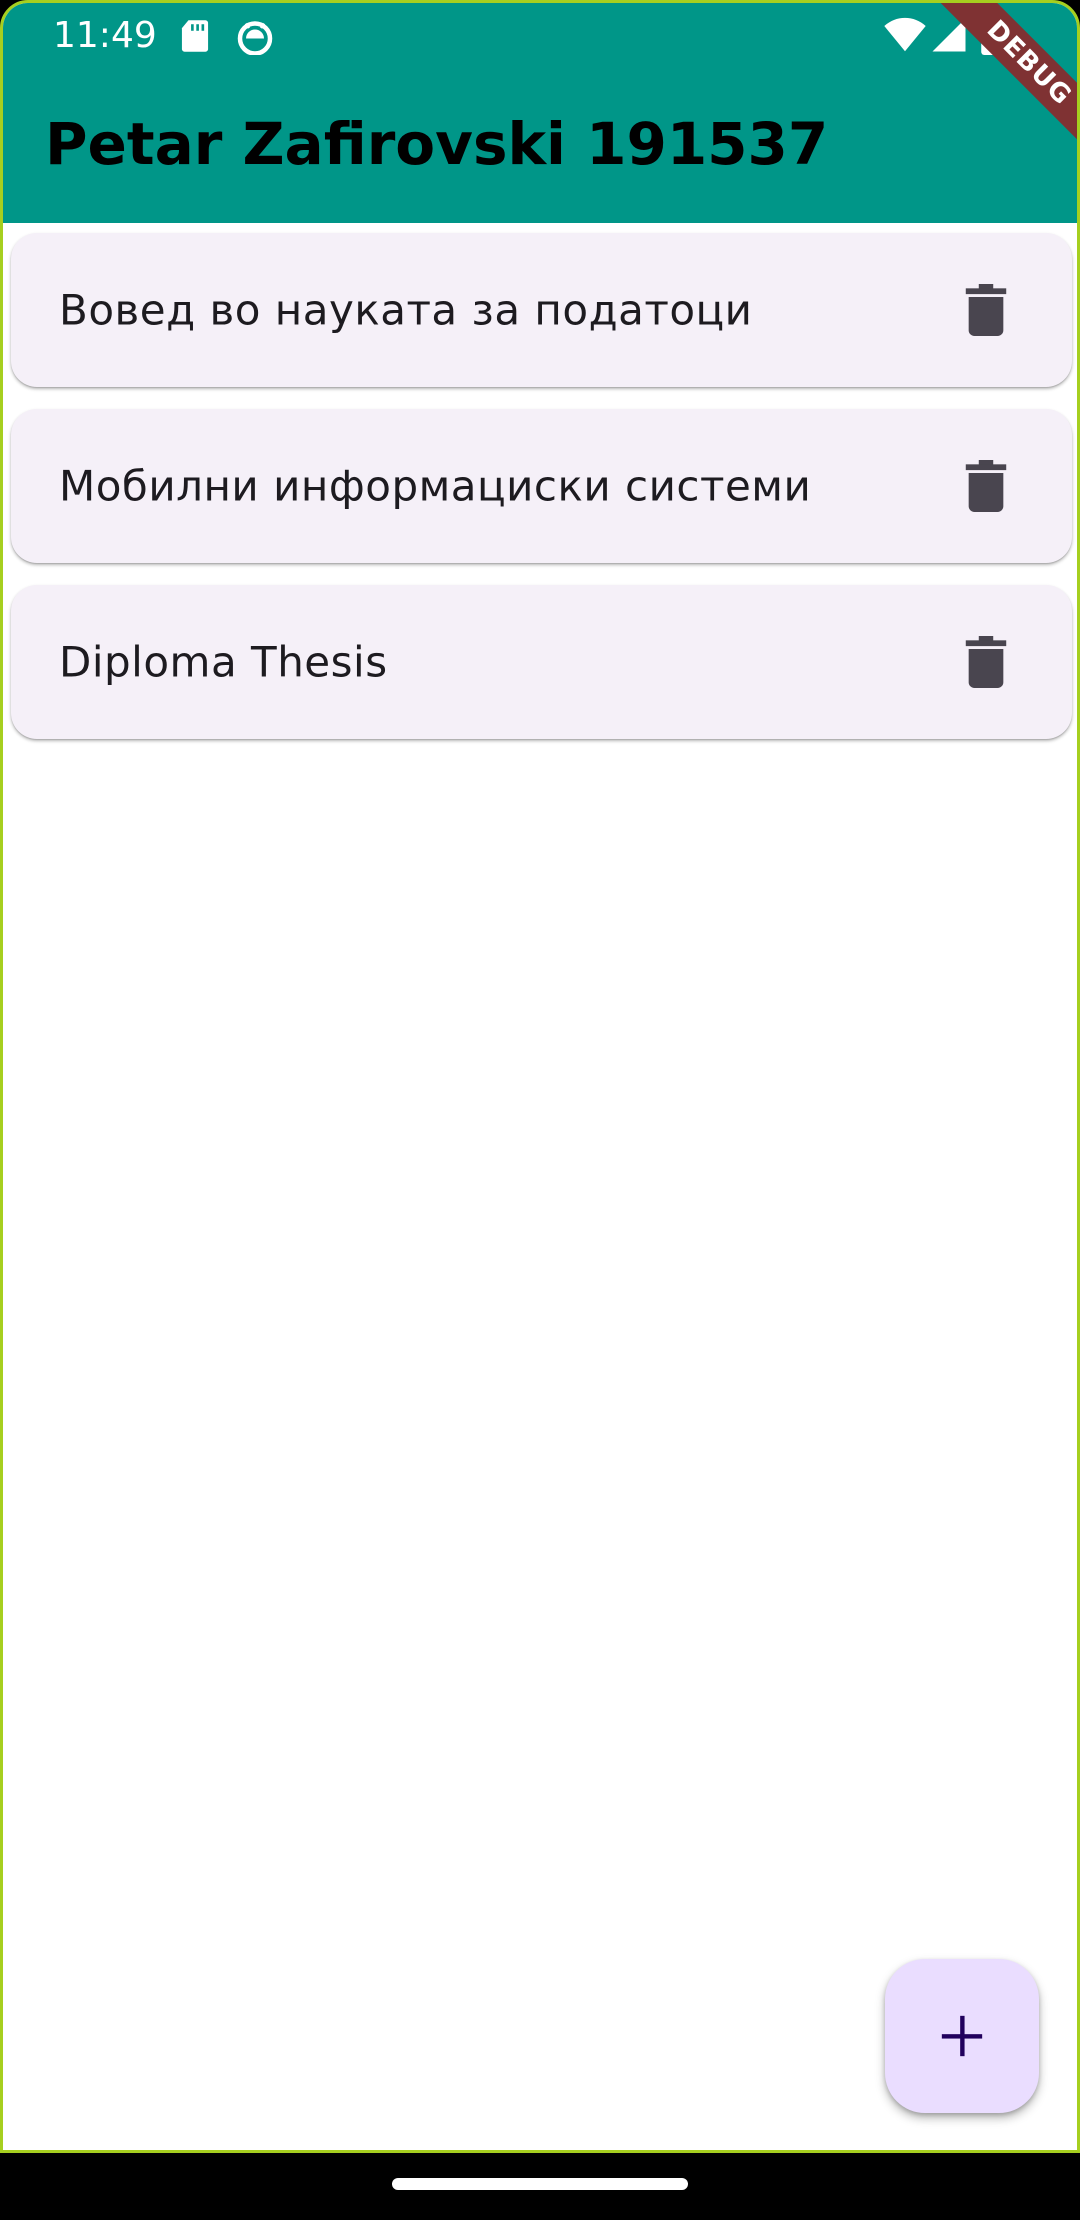  What do you see at coordinates (949, 37) in the screenshot?
I see `signal-icon` at bounding box center [949, 37].